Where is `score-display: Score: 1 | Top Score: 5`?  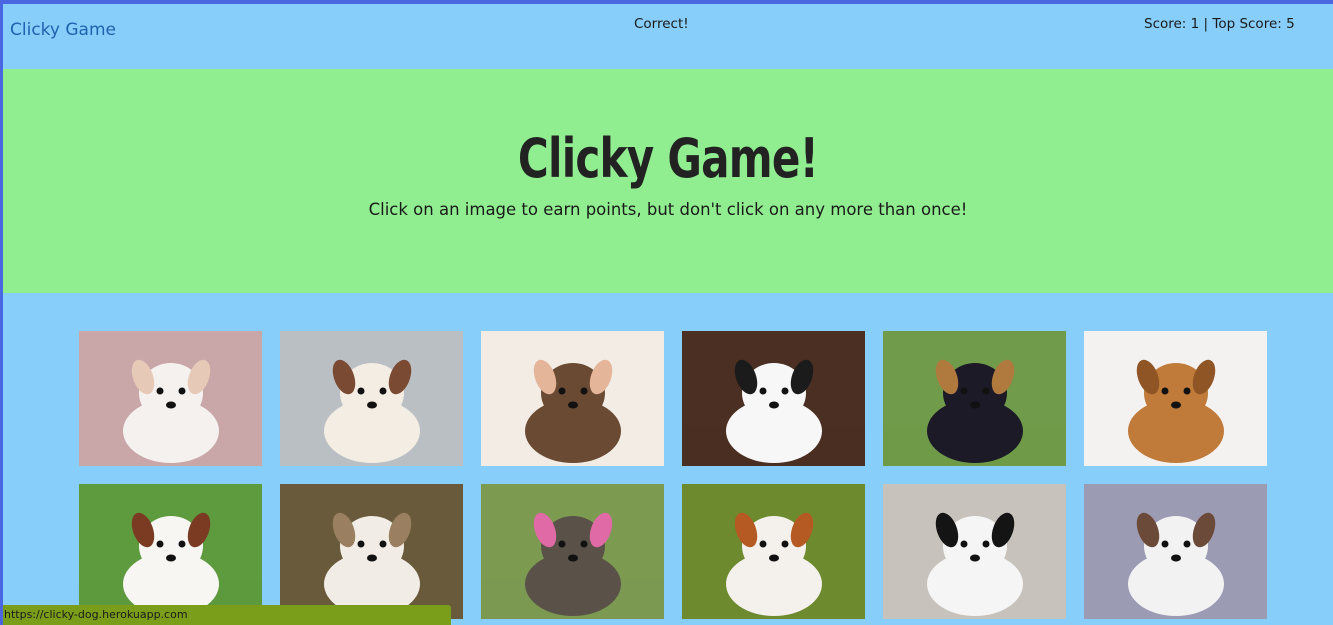 score-display: Score: 1 | Top Score: 5 is located at coordinates (1219, 24).